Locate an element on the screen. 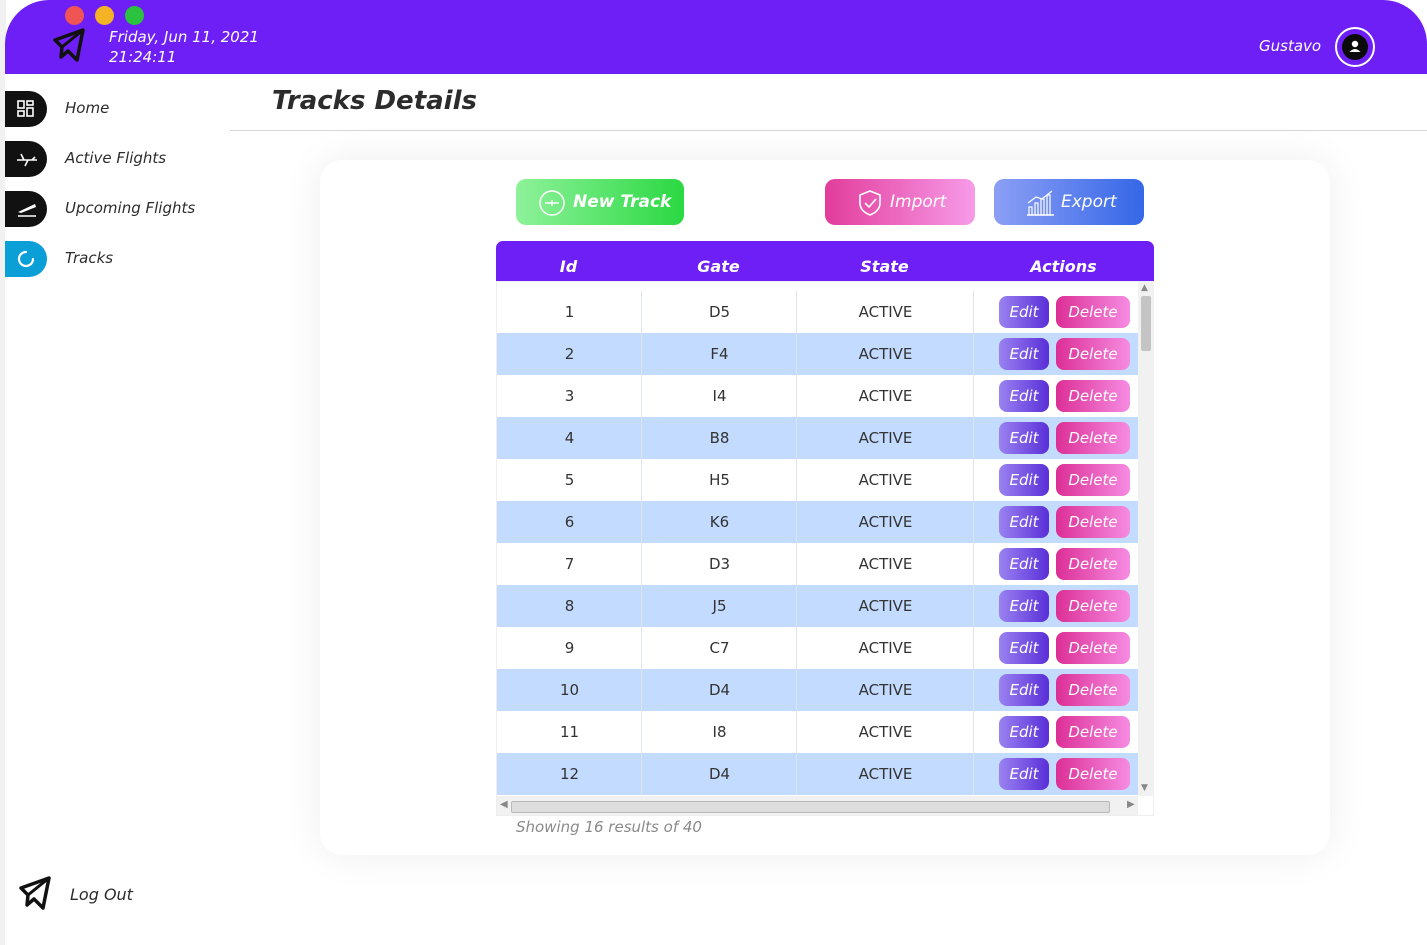  user-avatar-button is located at coordinates (1355, 47).